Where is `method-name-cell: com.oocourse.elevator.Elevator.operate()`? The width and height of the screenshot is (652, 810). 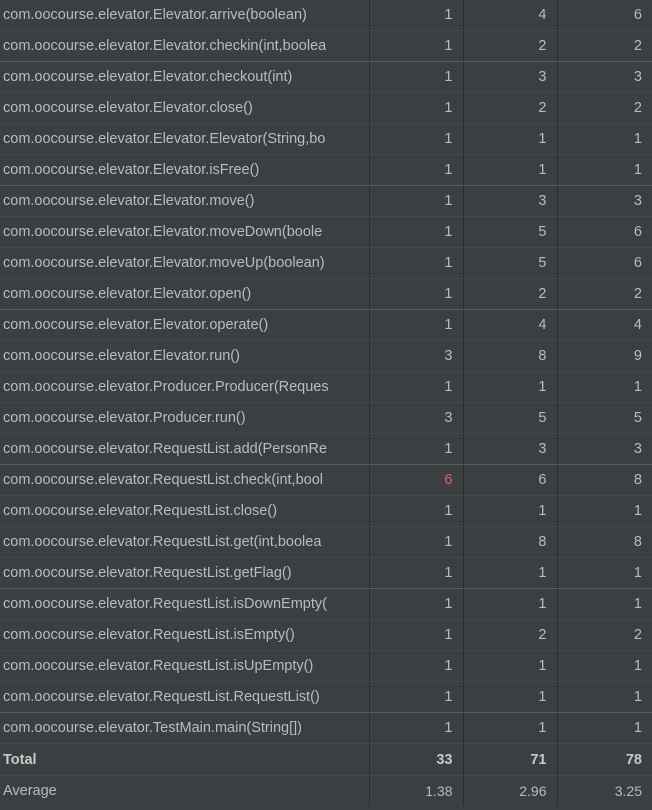
method-name-cell: com.oocourse.elevator.Elevator.operate() is located at coordinates (185, 325).